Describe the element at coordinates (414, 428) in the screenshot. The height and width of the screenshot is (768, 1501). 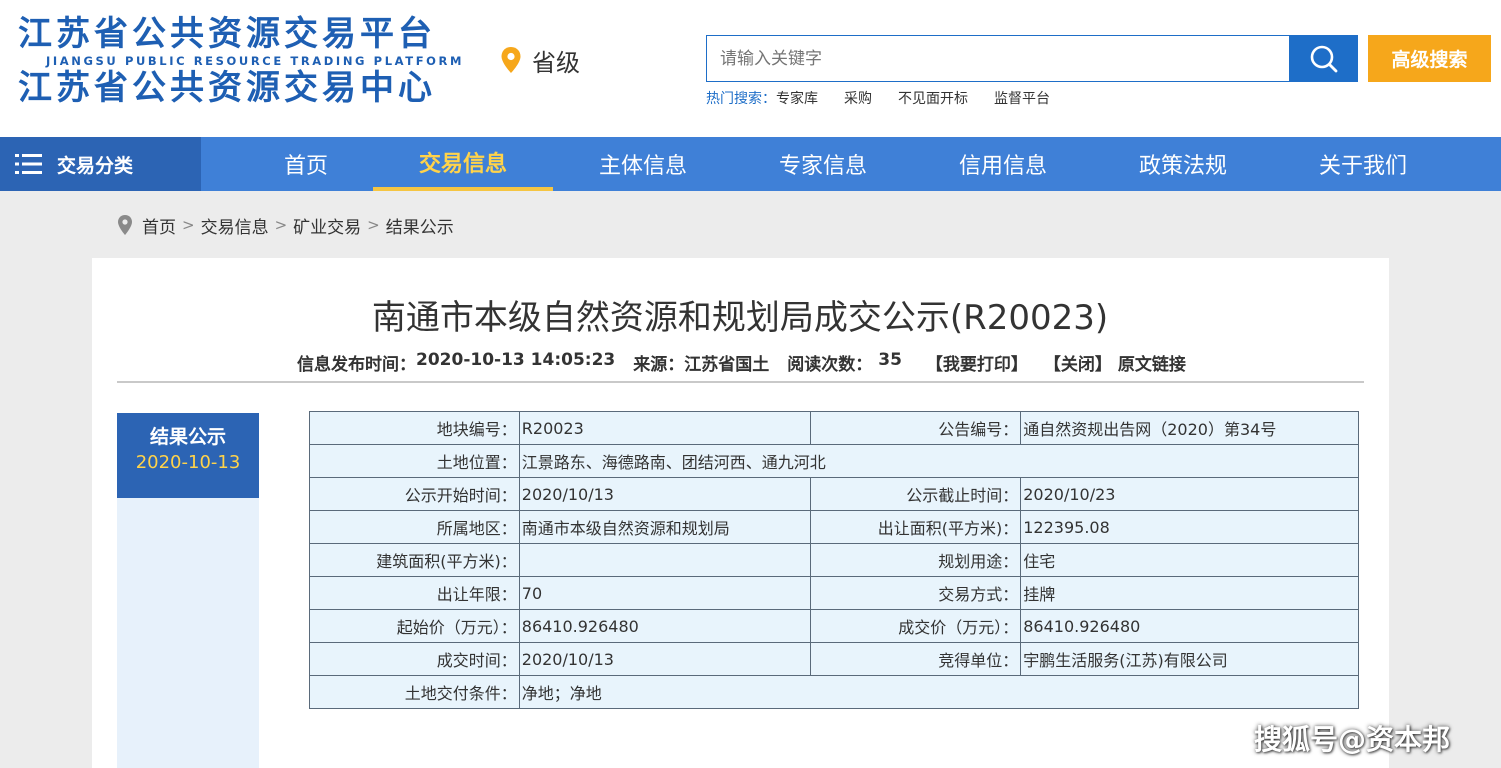
I see `field-label: 地块编号：` at that location.